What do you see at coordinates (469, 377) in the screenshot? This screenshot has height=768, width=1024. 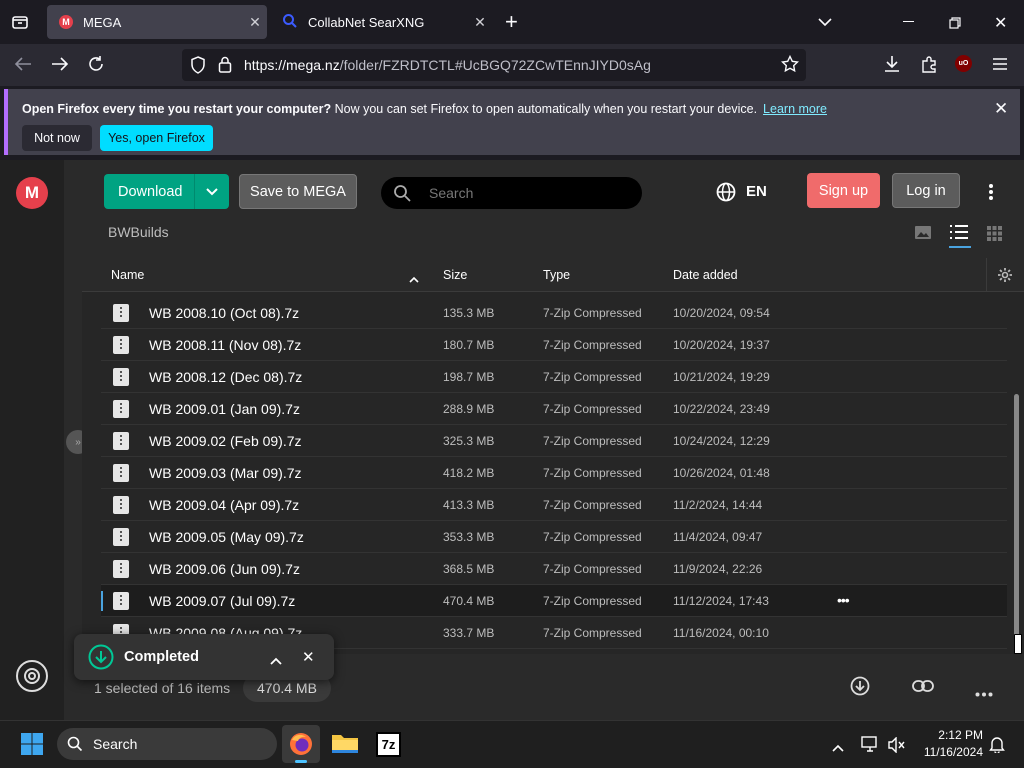 I see `file-size: 198.7 MB` at bounding box center [469, 377].